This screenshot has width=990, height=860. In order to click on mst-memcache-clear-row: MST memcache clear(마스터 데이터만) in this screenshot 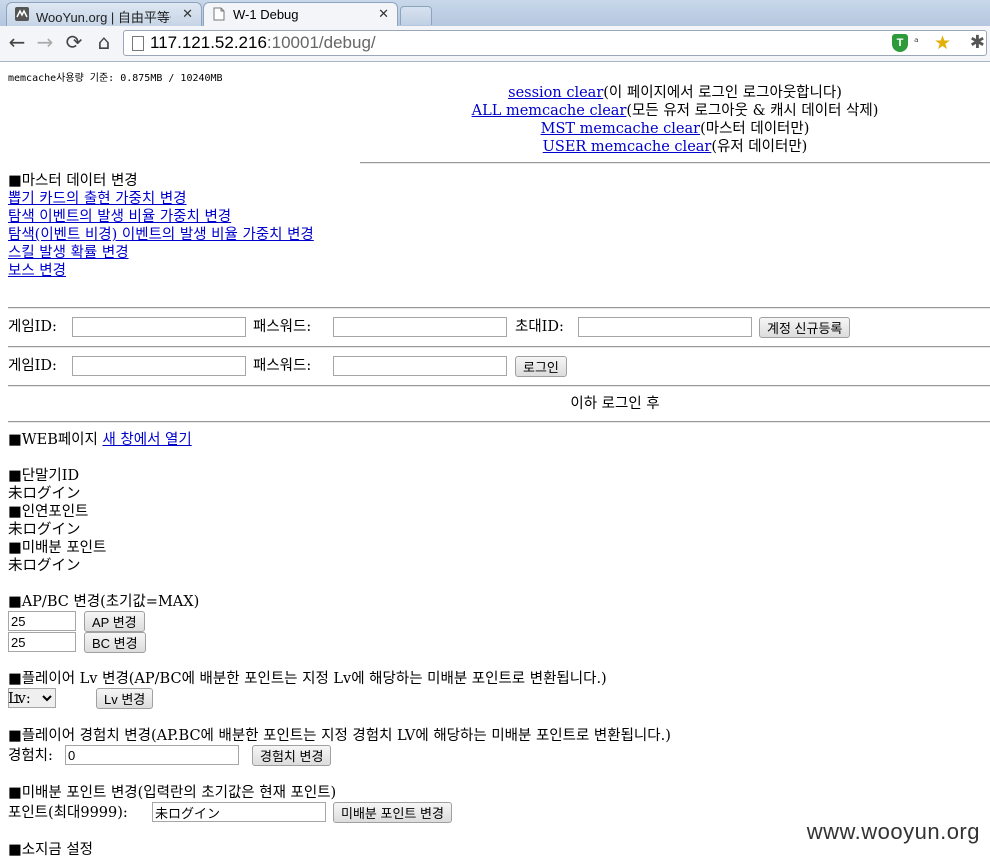, I will do `click(675, 129)`.